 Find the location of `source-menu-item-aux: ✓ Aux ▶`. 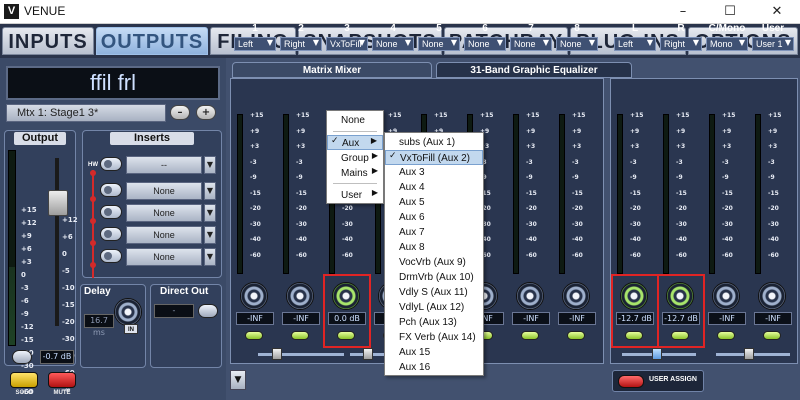

source-menu-item-aux: ✓ Aux ▶ is located at coordinates (355, 142).